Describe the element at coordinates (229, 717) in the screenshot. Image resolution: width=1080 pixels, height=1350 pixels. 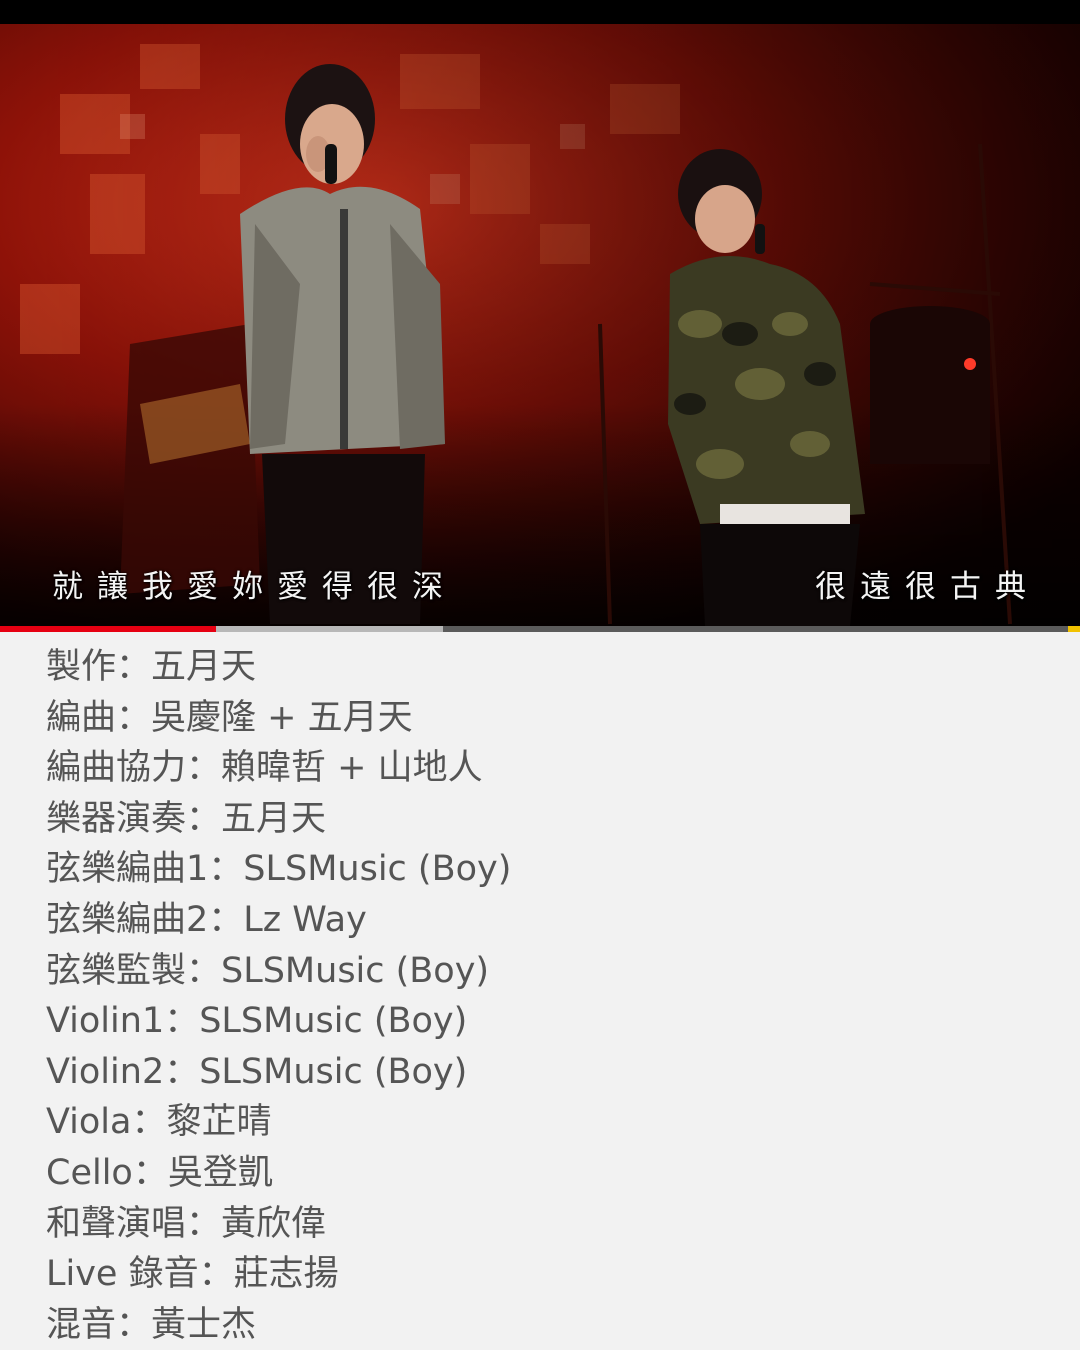
I see `credit-line: 編曲：吳慶隆 + 五月天` at that location.